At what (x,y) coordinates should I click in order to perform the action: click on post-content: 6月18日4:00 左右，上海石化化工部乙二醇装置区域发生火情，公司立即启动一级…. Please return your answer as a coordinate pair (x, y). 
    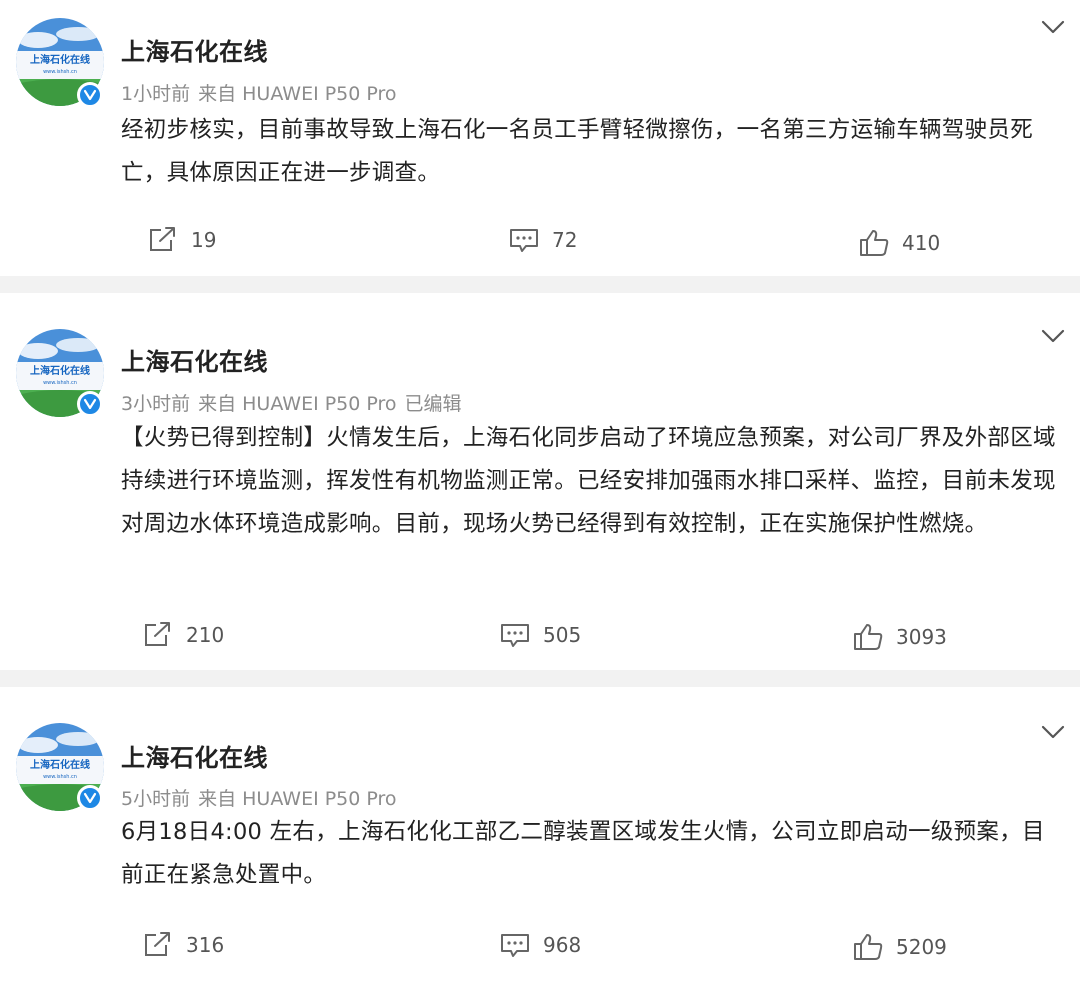
    Looking at the image, I should click on (583, 853).